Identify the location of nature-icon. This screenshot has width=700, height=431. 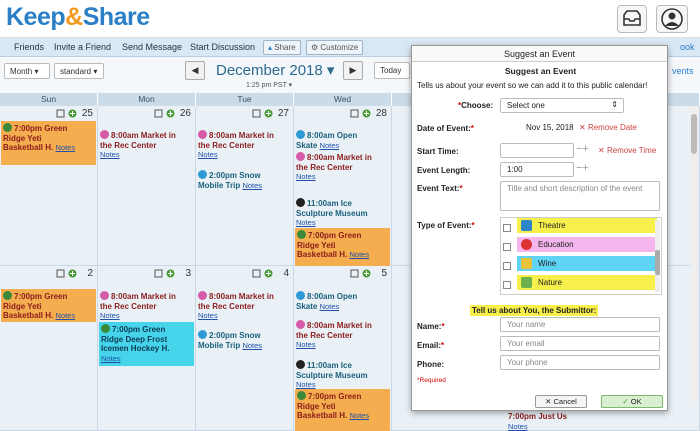
(526, 282).